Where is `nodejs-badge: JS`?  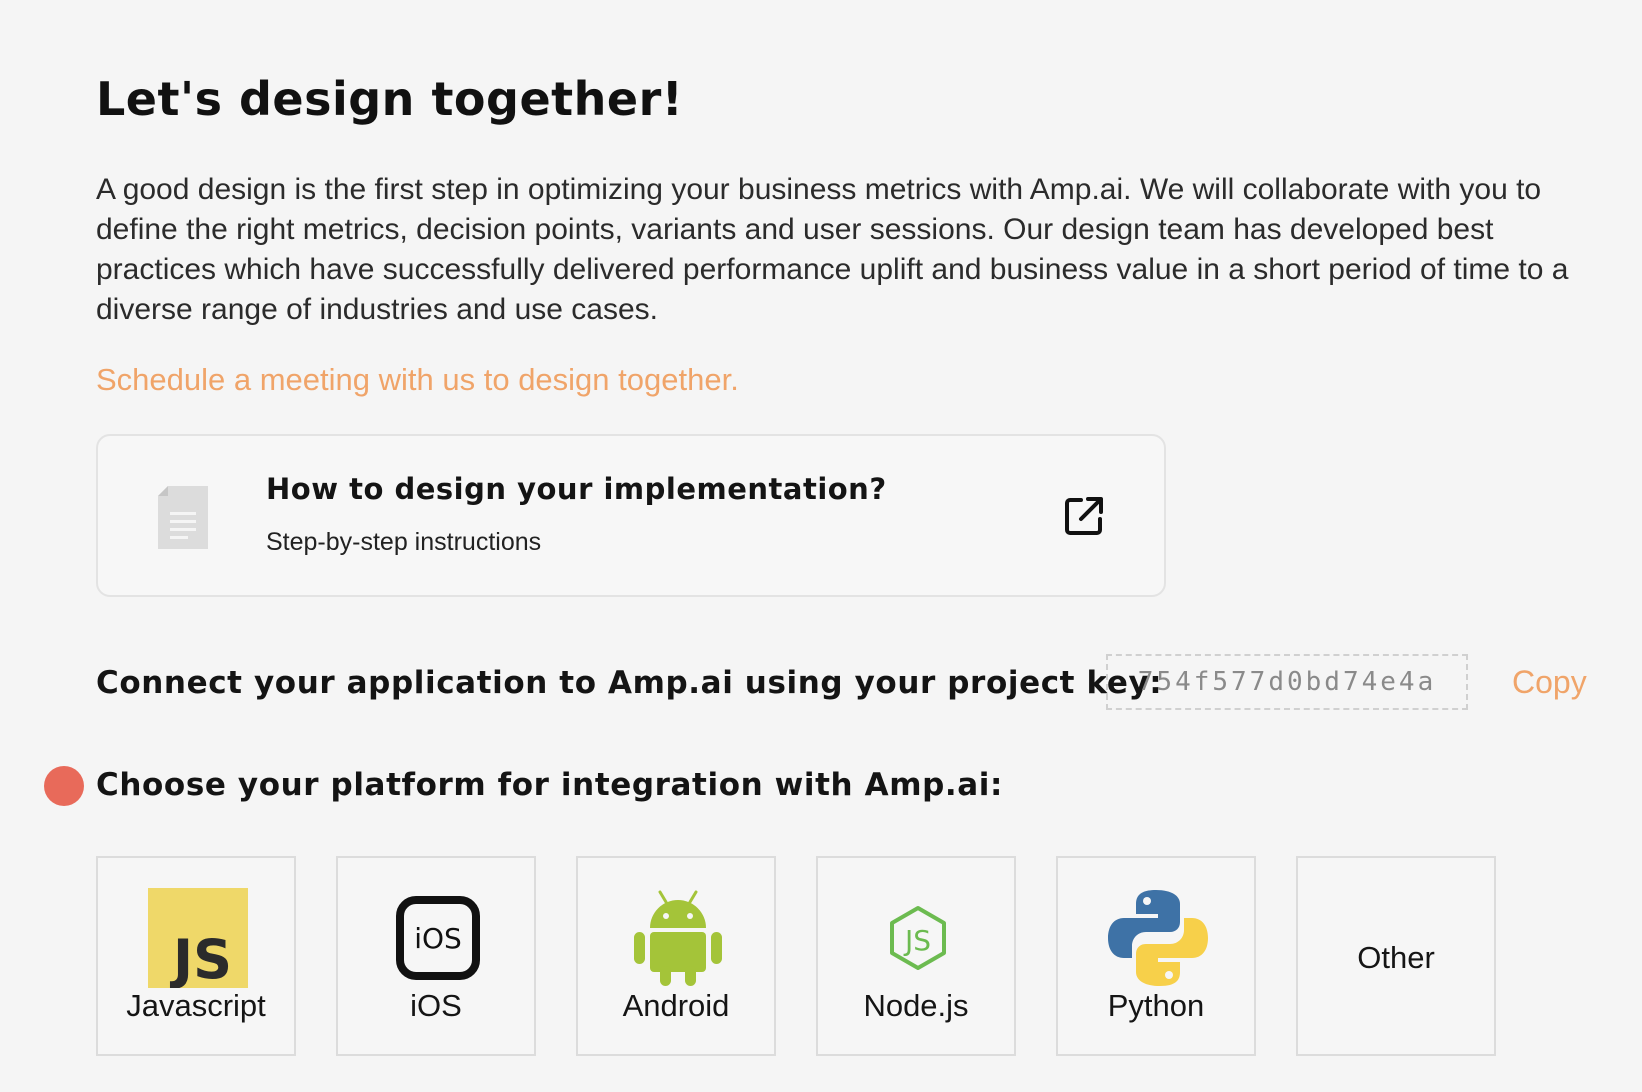 nodejs-badge: JS is located at coordinates (917, 940).